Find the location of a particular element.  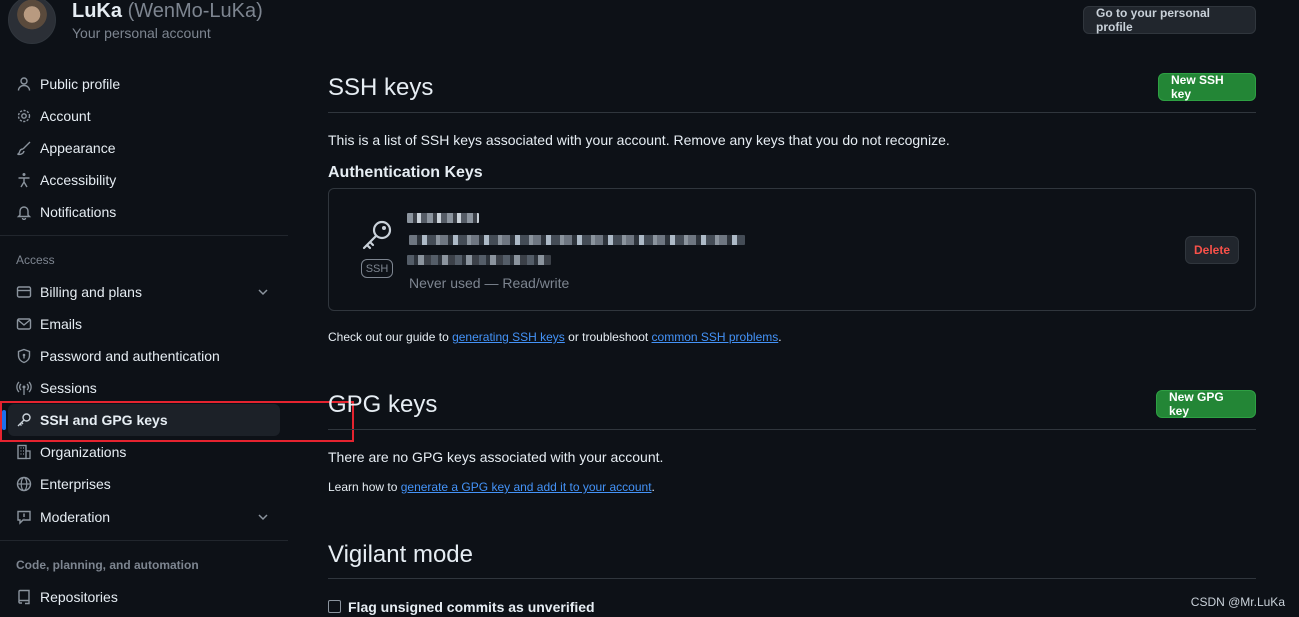

profile-login: (WenMo-LuKa) is located at coordinates (195, 11).